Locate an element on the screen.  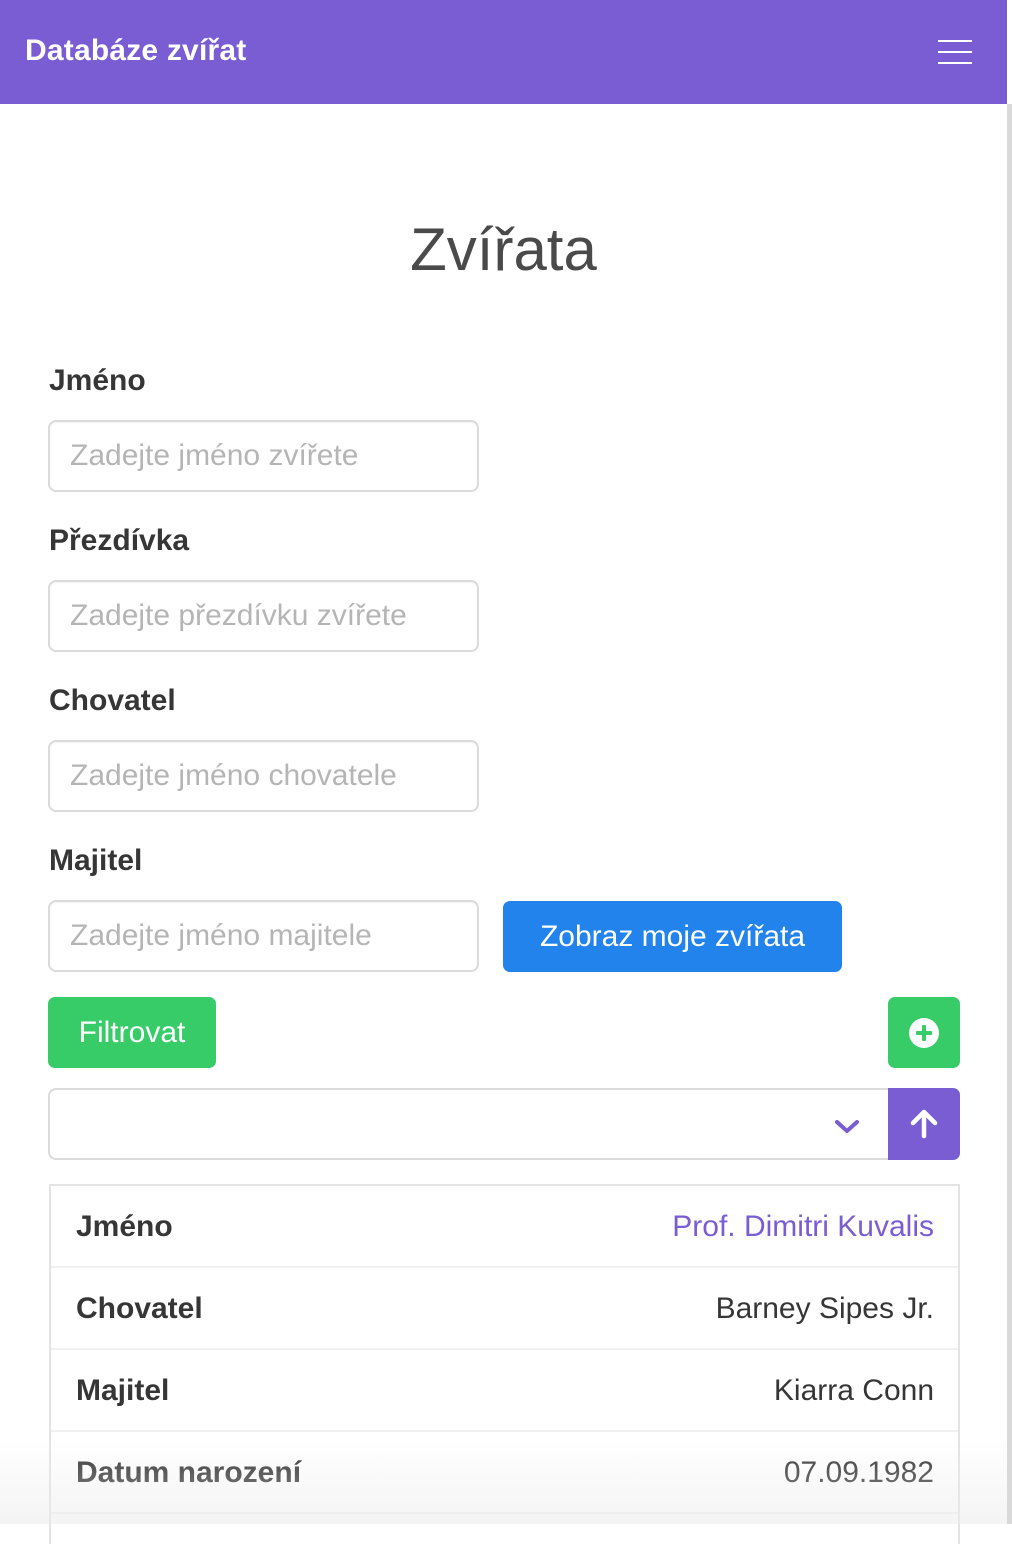
row-value: Barney Sipes Jr. is located at coordinates (824, 1308).